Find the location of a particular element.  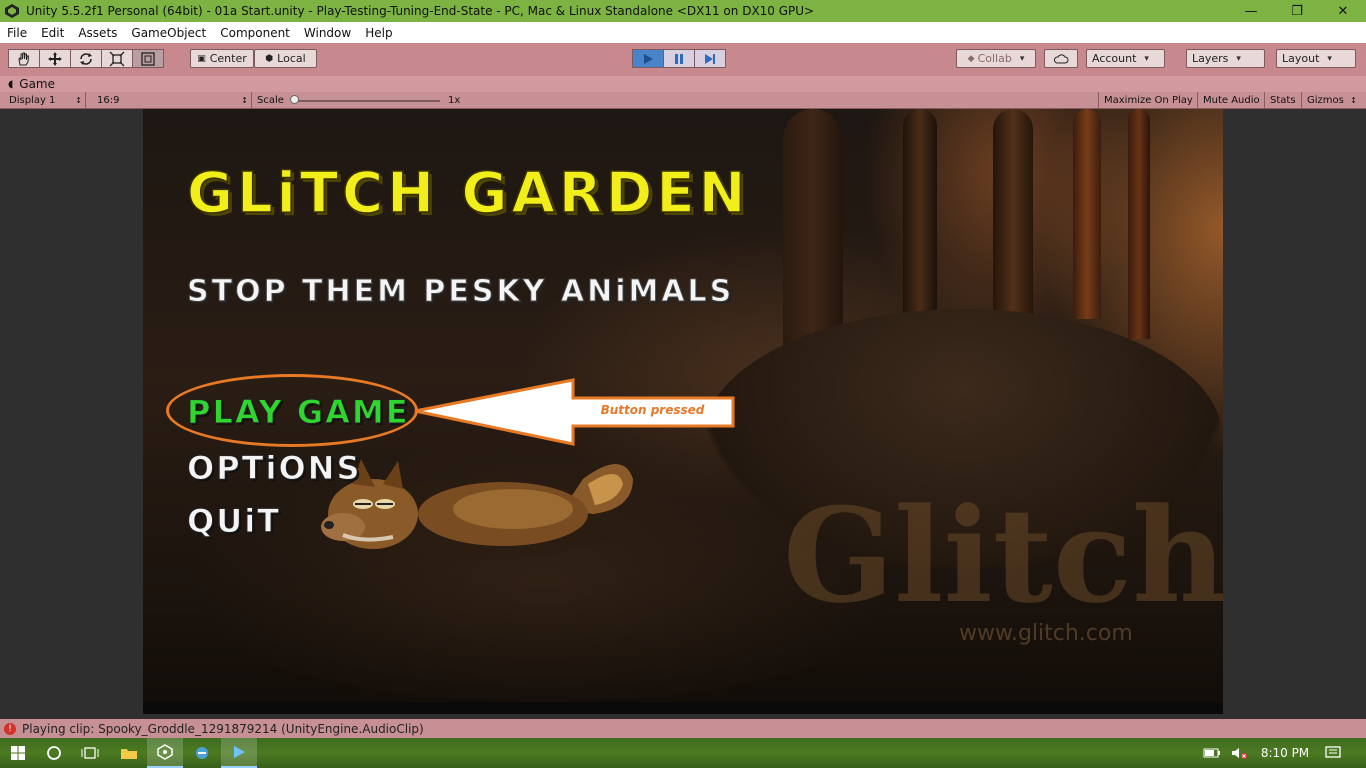

menu-edit: Edit is located at coordinates (52, 33).